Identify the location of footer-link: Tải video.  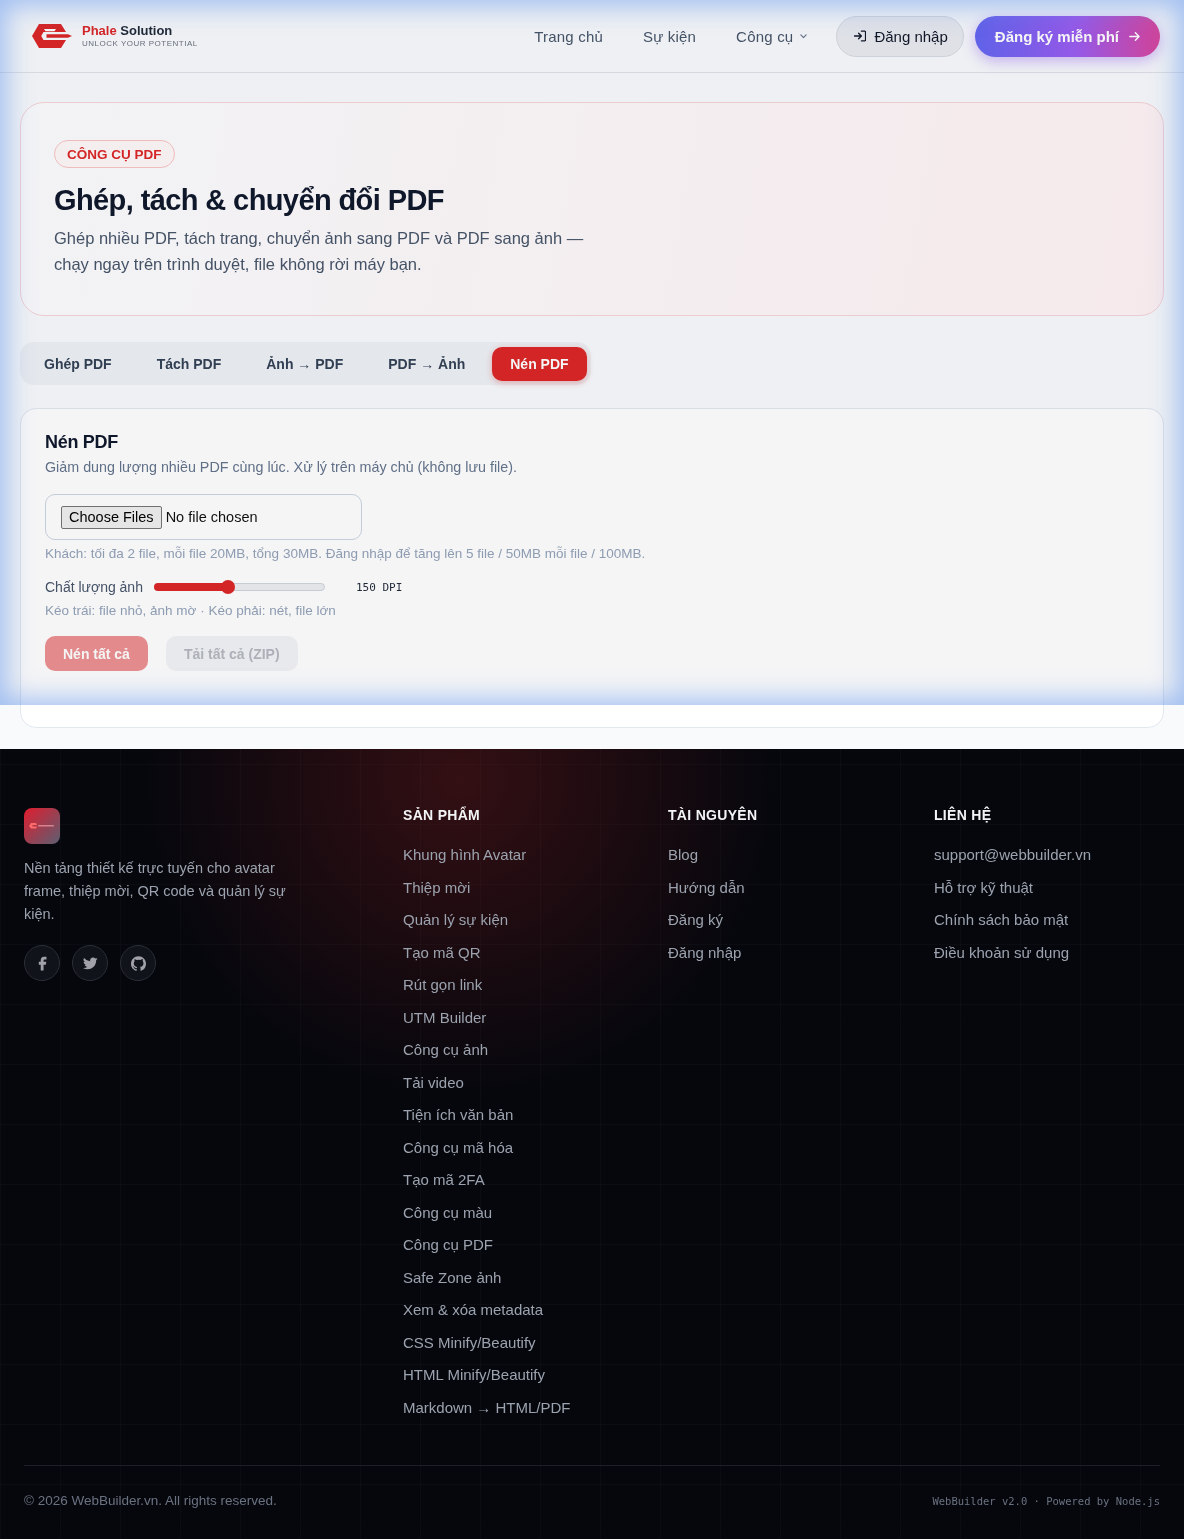
(433, 1082).